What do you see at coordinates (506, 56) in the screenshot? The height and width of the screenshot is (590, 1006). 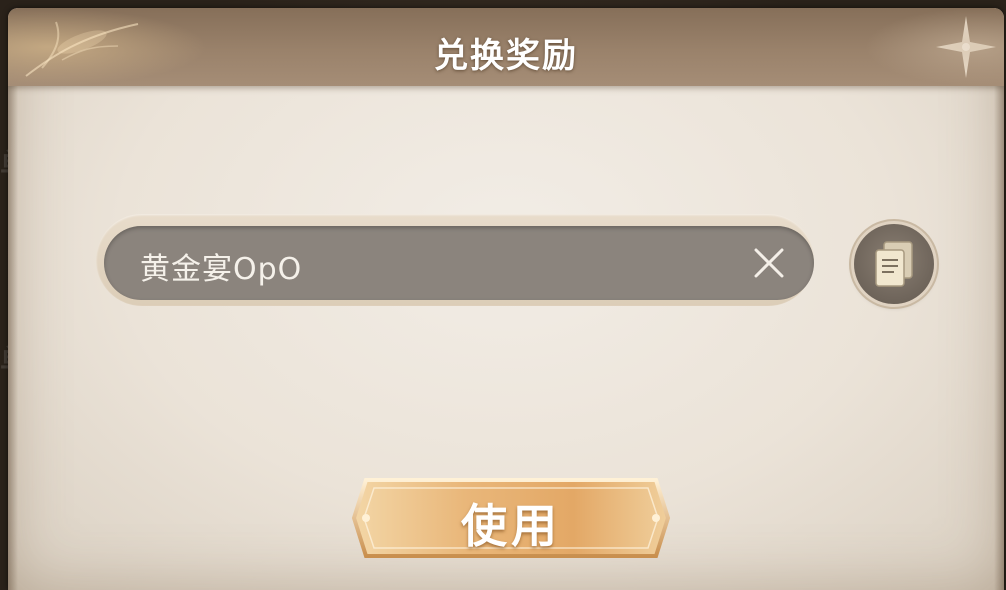 I see `dialog-title: 兑换奖励` at bounding box center [506, 56].